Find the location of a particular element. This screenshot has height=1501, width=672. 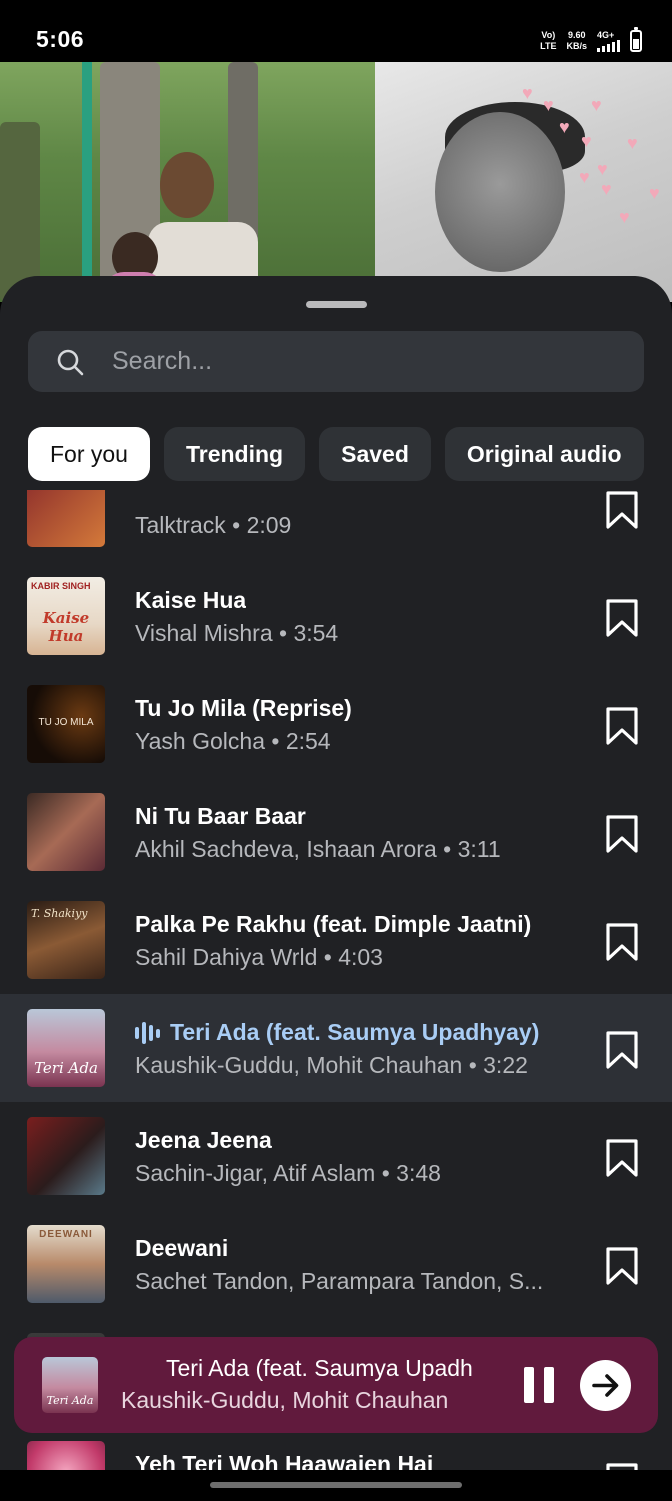

home-gesture-handle is located at coordinates (336, 1485).